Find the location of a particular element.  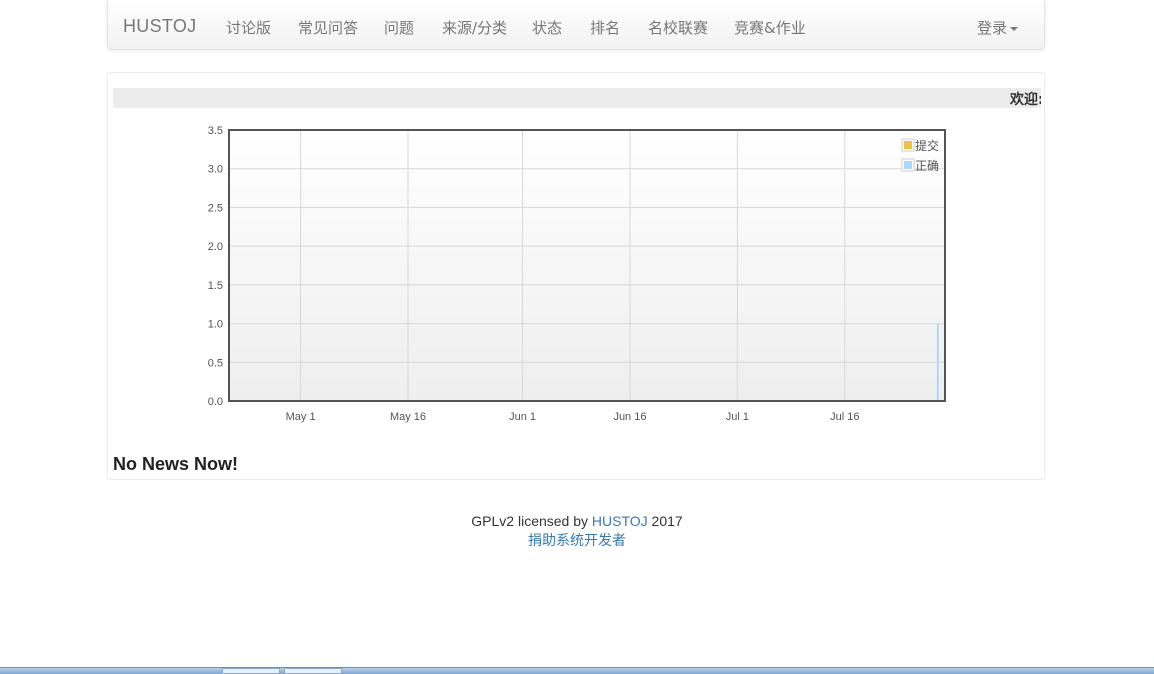

nav-item-ranklist: 排名 is located at coordinates (605, 27).